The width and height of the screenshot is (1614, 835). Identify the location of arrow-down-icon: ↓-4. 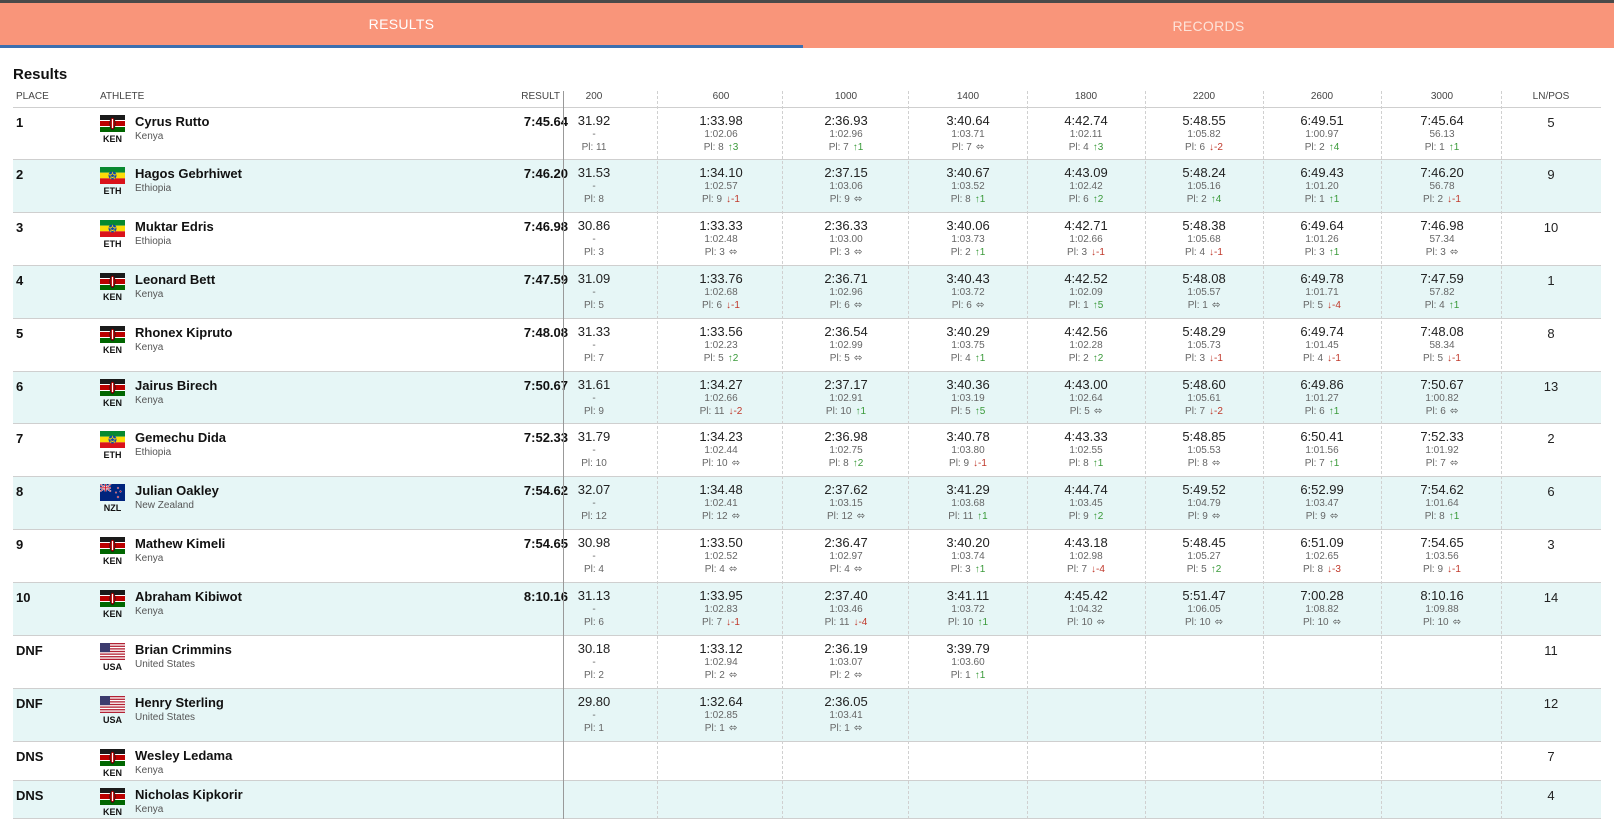
(1098, 569).